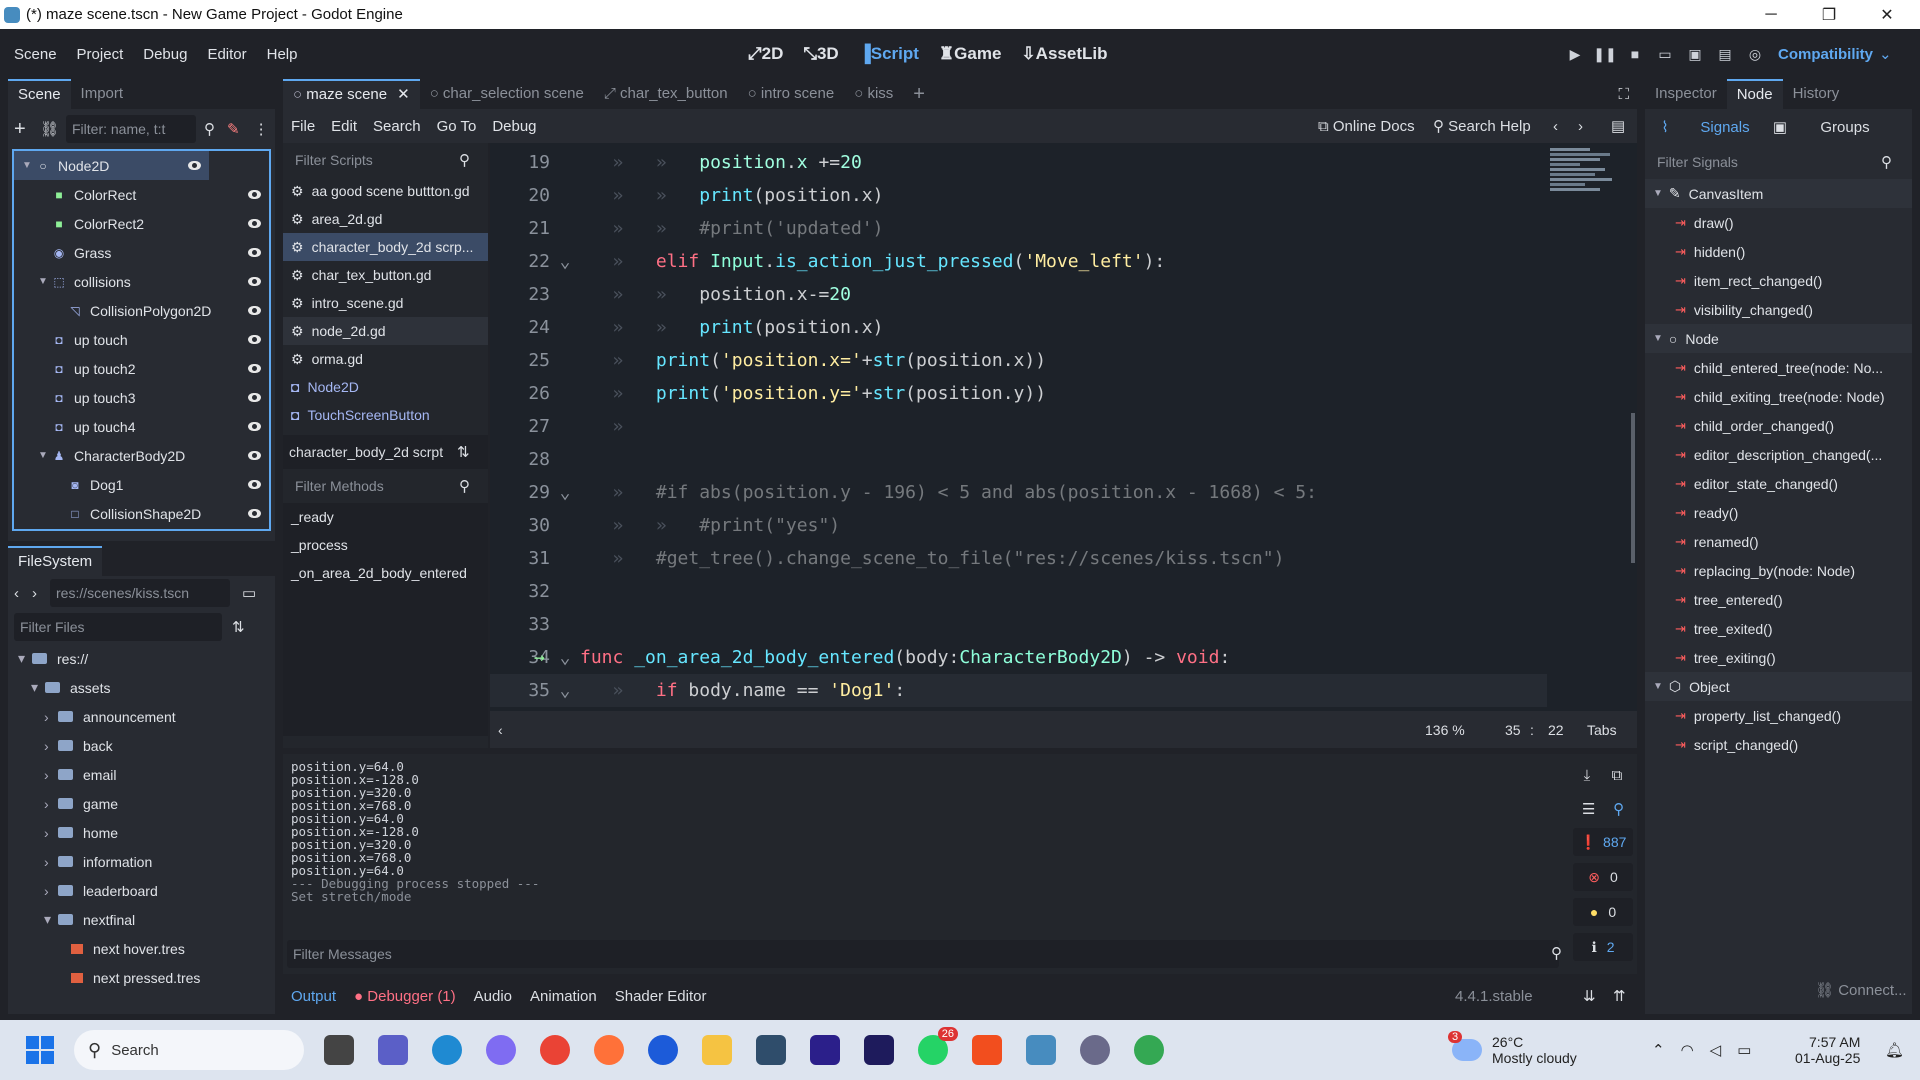 Image resolution: width=1920 pixels, height=1080 pixels. I want to click on signal-item: ⇥ tree_exiting(), so click(1778, 657).